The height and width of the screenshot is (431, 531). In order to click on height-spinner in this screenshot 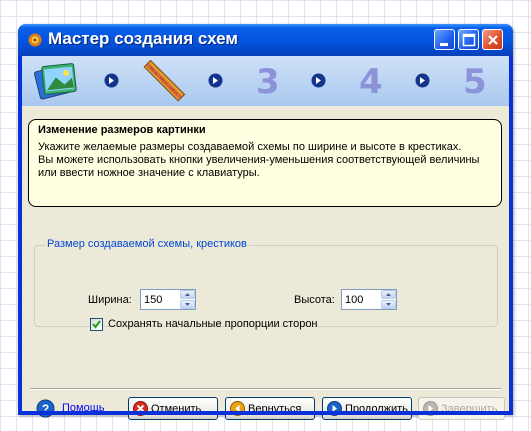, I will do `click(369, 299)`.